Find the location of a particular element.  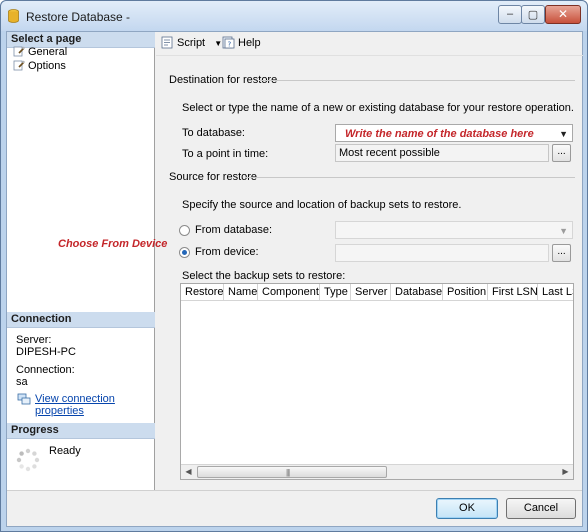

view-connection-properties-link: View connection properties is located at coordinates (94, 405).